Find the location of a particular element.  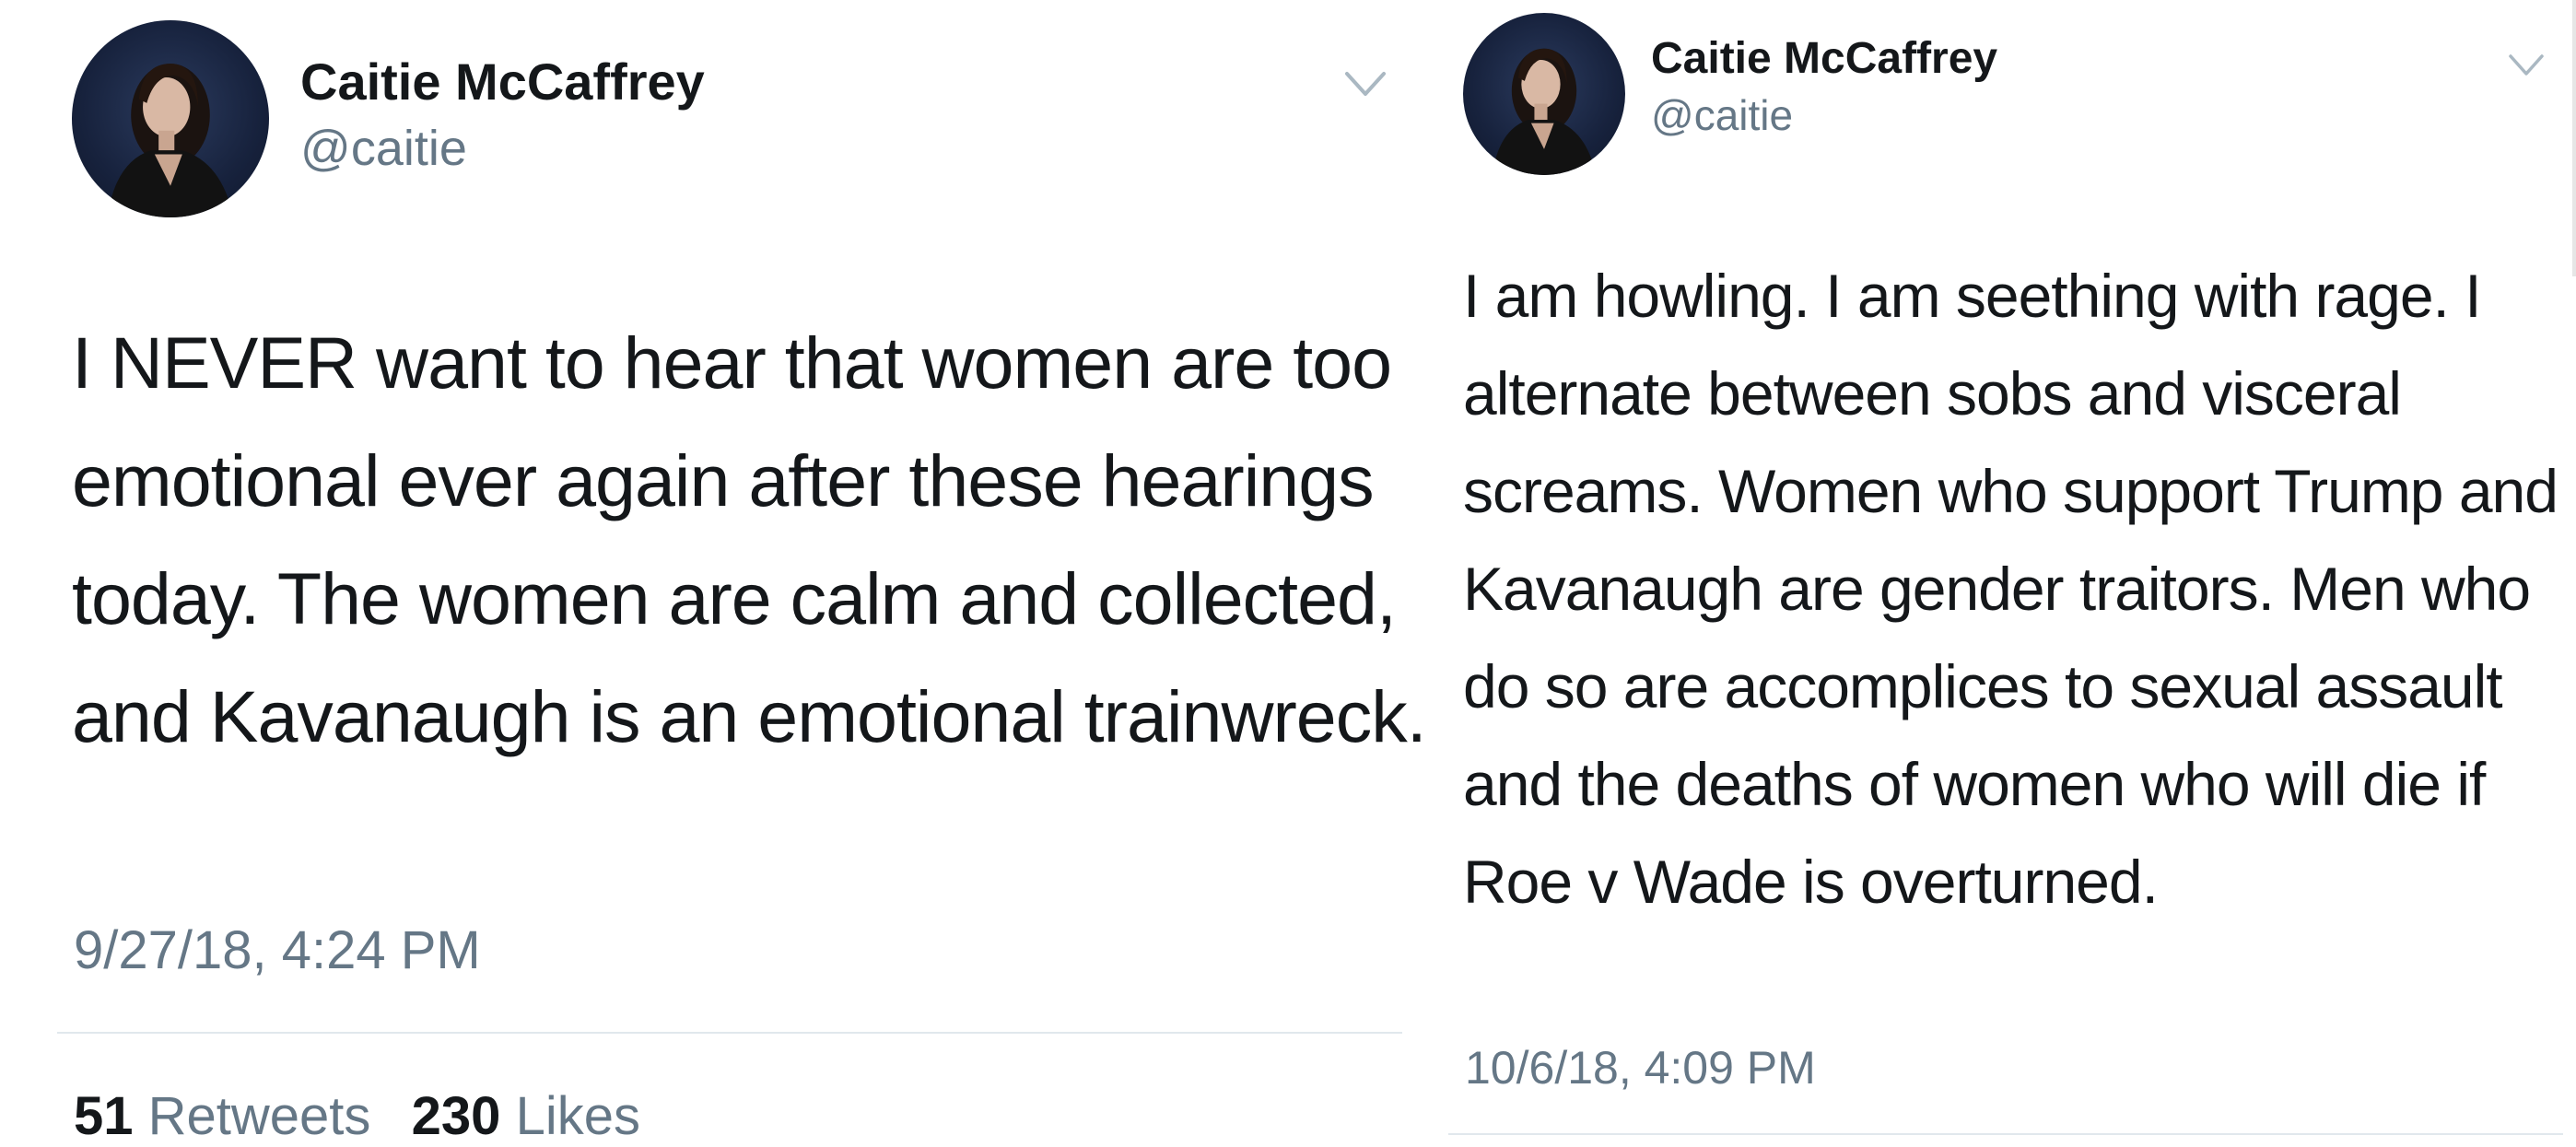

likes-stat: 230 Likes is located at coordinates (526, 1116).